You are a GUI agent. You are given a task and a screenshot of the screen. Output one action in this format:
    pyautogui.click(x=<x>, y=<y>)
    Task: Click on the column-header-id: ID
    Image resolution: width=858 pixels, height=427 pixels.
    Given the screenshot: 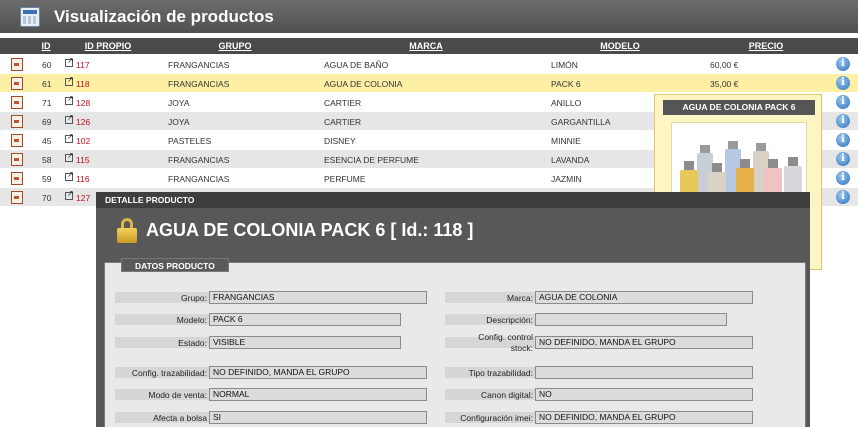 What is the action you would take?
    pyautogui.click(x=46, y=46)
    